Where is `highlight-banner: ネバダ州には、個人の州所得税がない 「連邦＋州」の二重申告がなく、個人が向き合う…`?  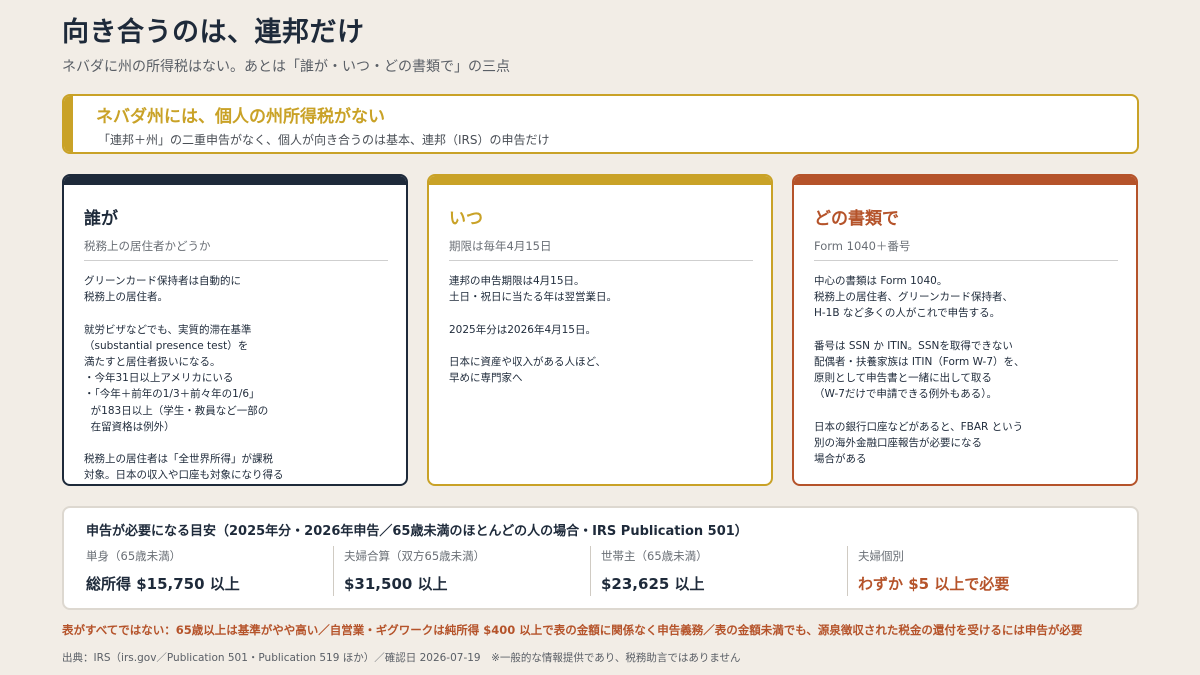 highlight-banner: ネバダ州には、個人の州所得税がない 「連邦＋州」の二重申告がなく、個人が向き合う… is located at coordinates (600, 124).